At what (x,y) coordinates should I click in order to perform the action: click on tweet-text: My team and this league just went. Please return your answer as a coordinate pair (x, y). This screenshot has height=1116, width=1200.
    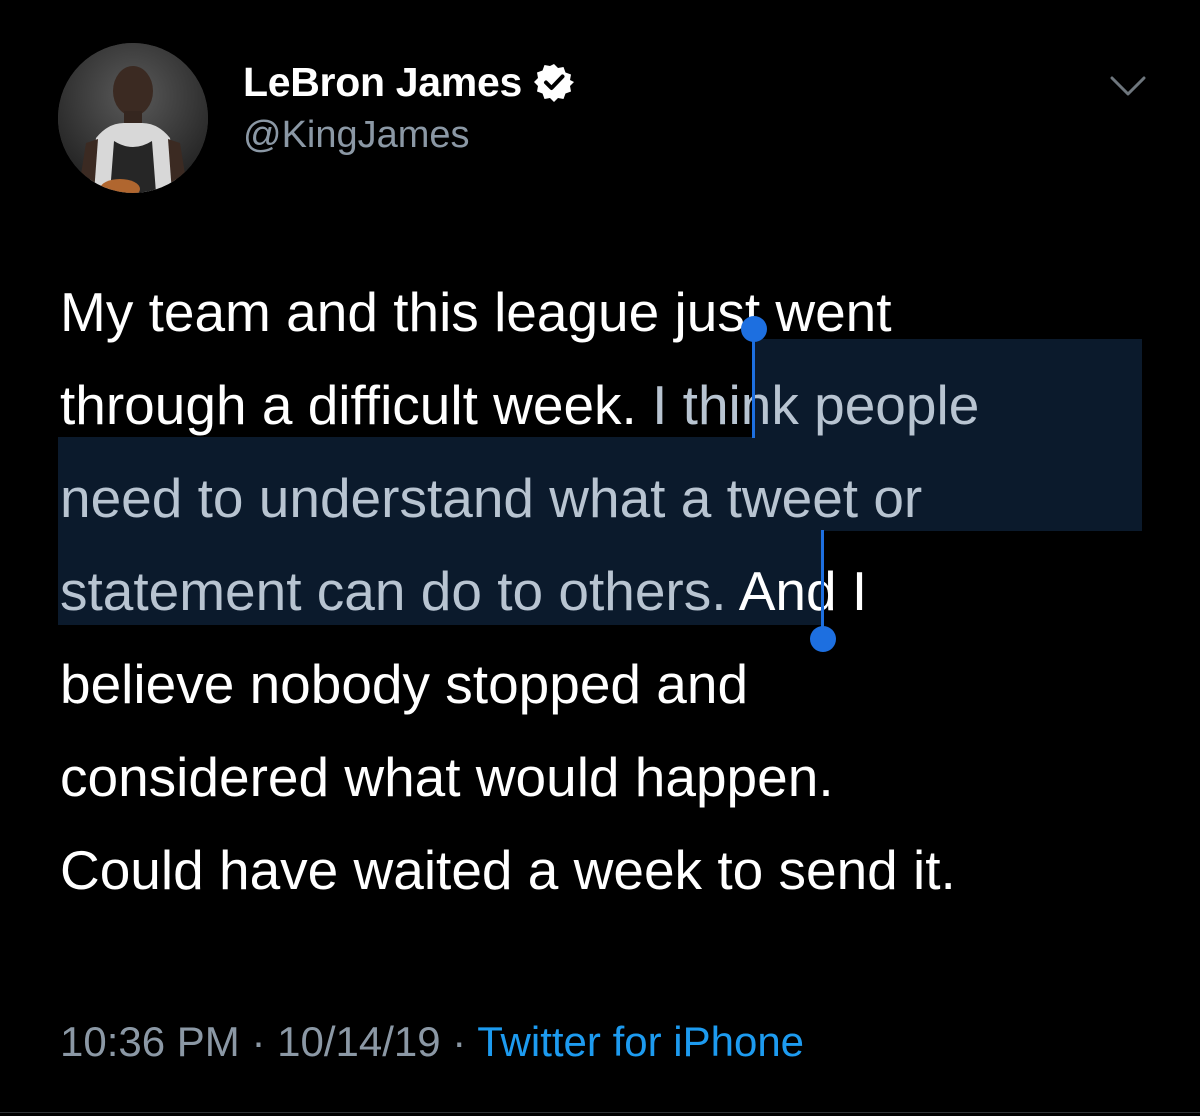
    Looking at the image, I should click on (476, 312).